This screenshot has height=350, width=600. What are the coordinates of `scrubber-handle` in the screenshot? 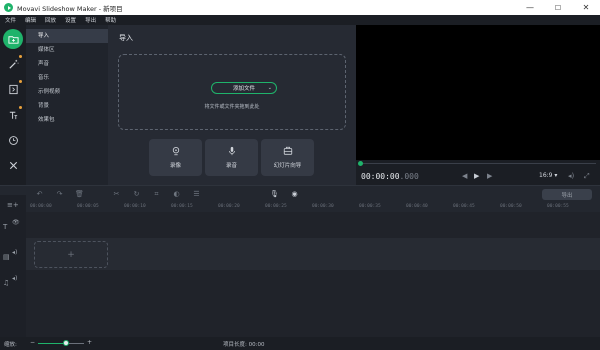 It's located at (360, 163).